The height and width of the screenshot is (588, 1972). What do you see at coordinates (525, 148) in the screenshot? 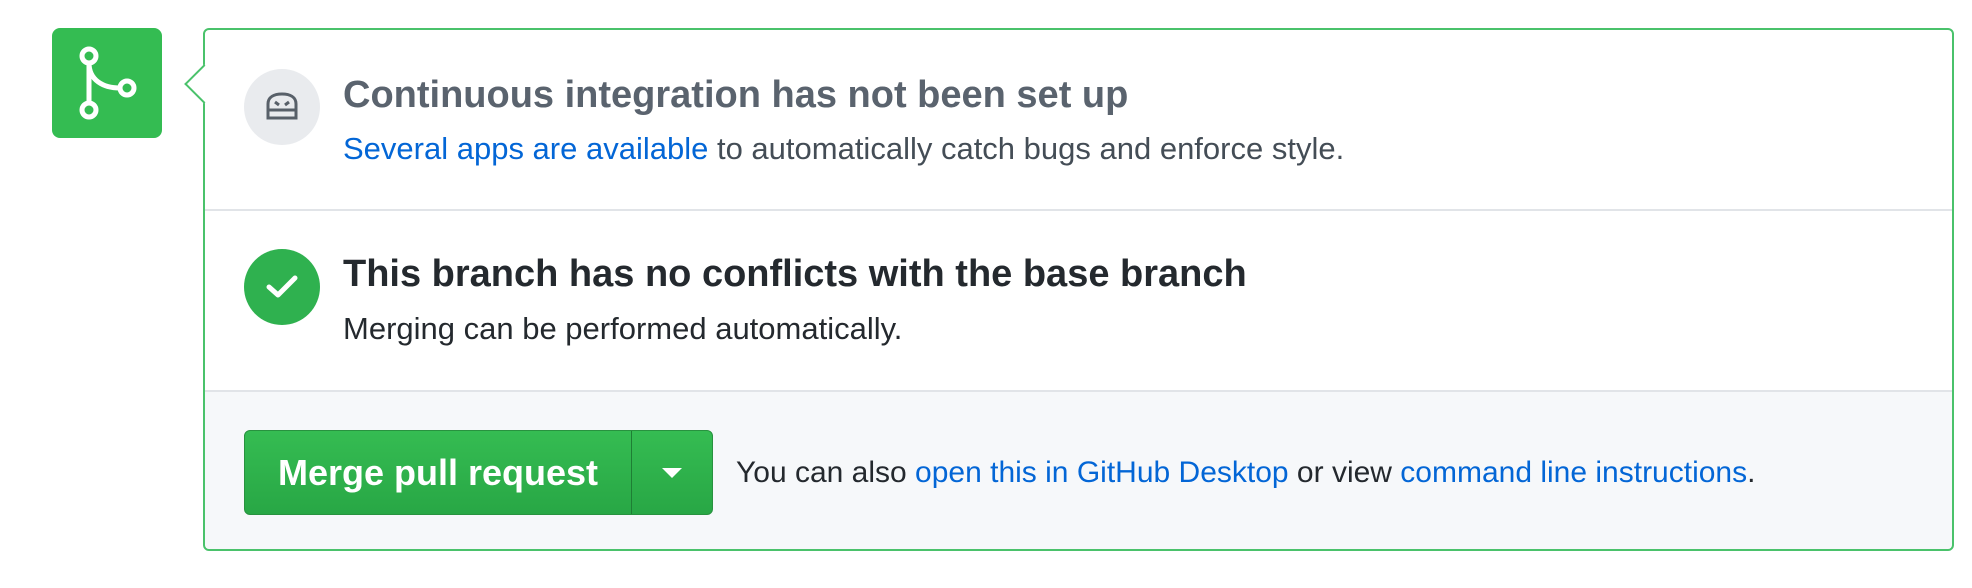
I see `apps-available-link: Several apps are available` at bounding box center [525, 148].